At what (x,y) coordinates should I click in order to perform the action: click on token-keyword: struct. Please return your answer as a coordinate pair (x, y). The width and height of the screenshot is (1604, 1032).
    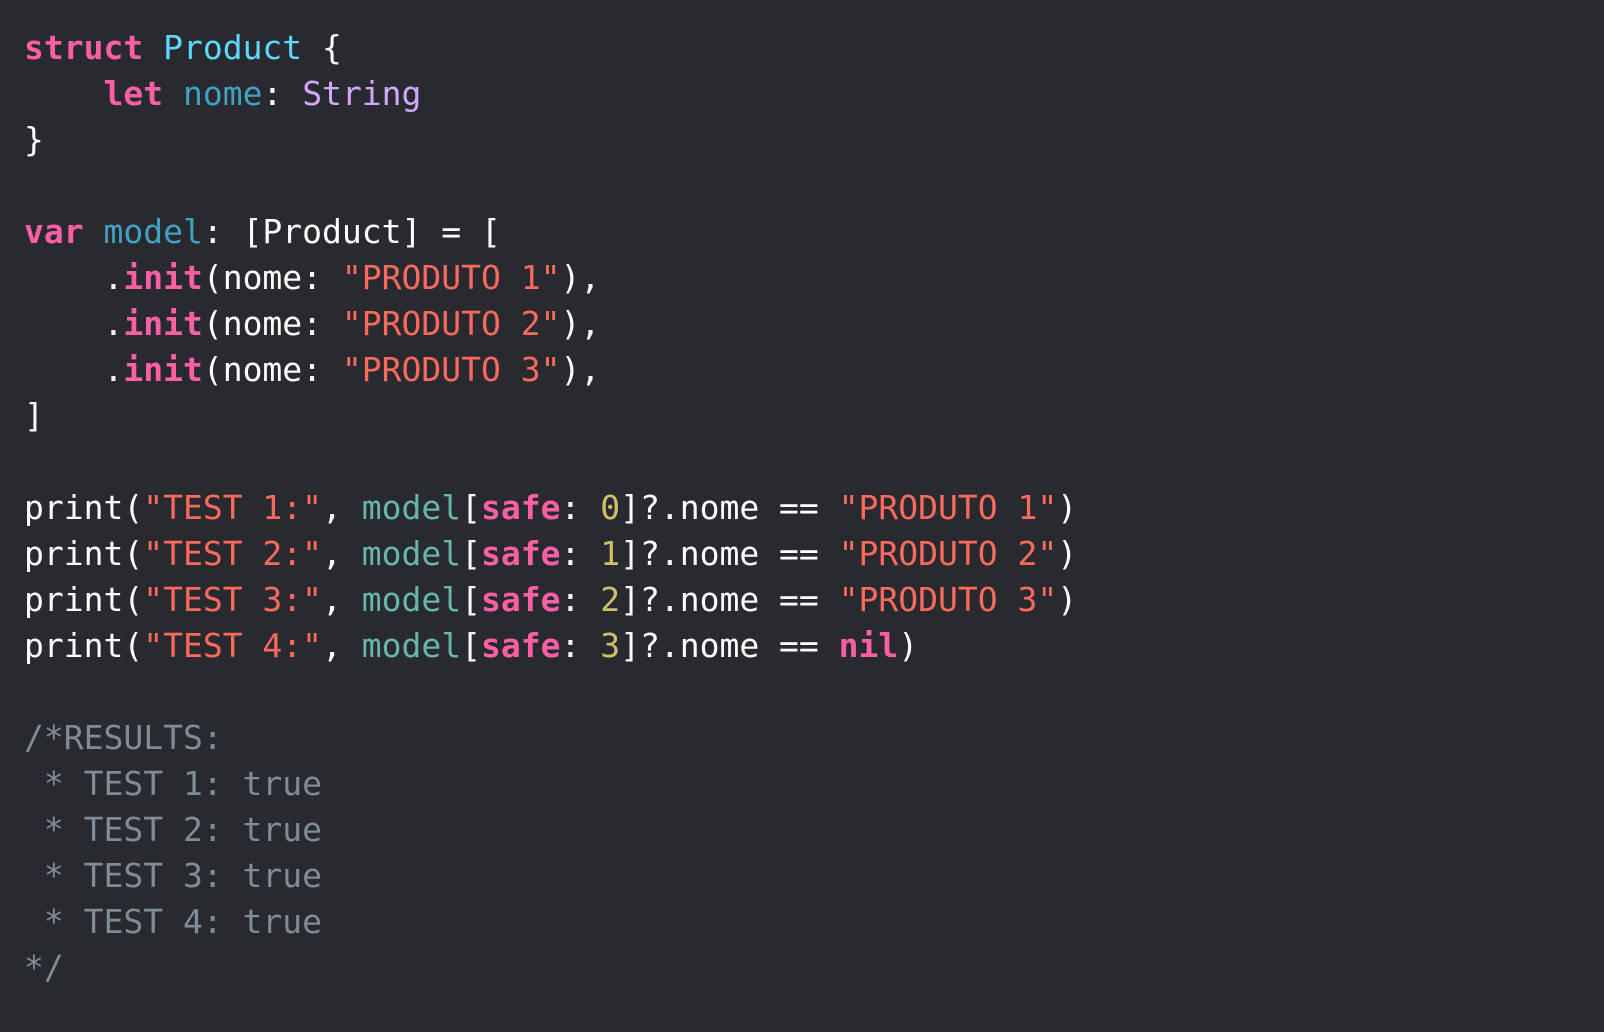
    Looking at the image, I should click on (84, 47).